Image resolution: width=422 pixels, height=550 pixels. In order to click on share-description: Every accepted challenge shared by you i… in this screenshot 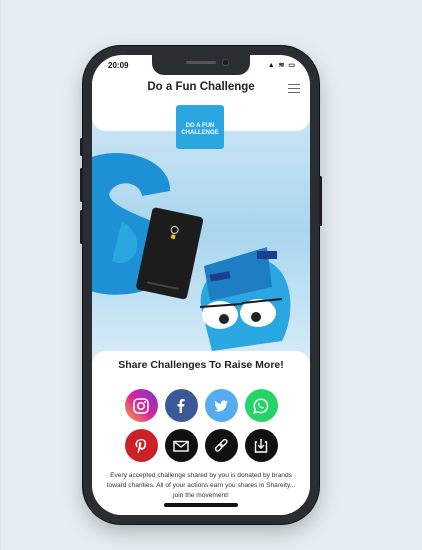, I will do `click(201, 485)`.